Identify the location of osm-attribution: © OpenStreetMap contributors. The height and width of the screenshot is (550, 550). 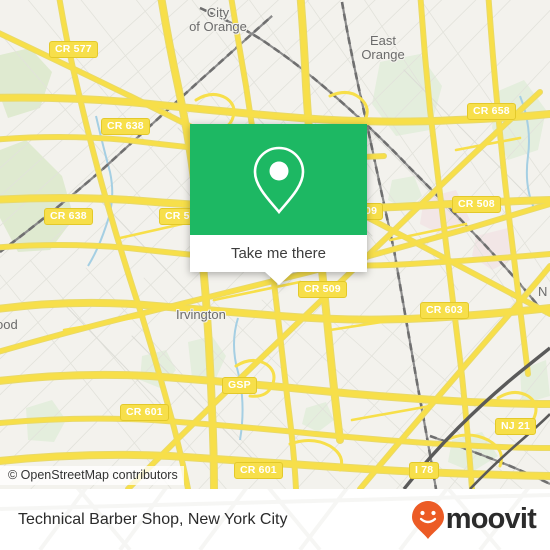
(92, 475).